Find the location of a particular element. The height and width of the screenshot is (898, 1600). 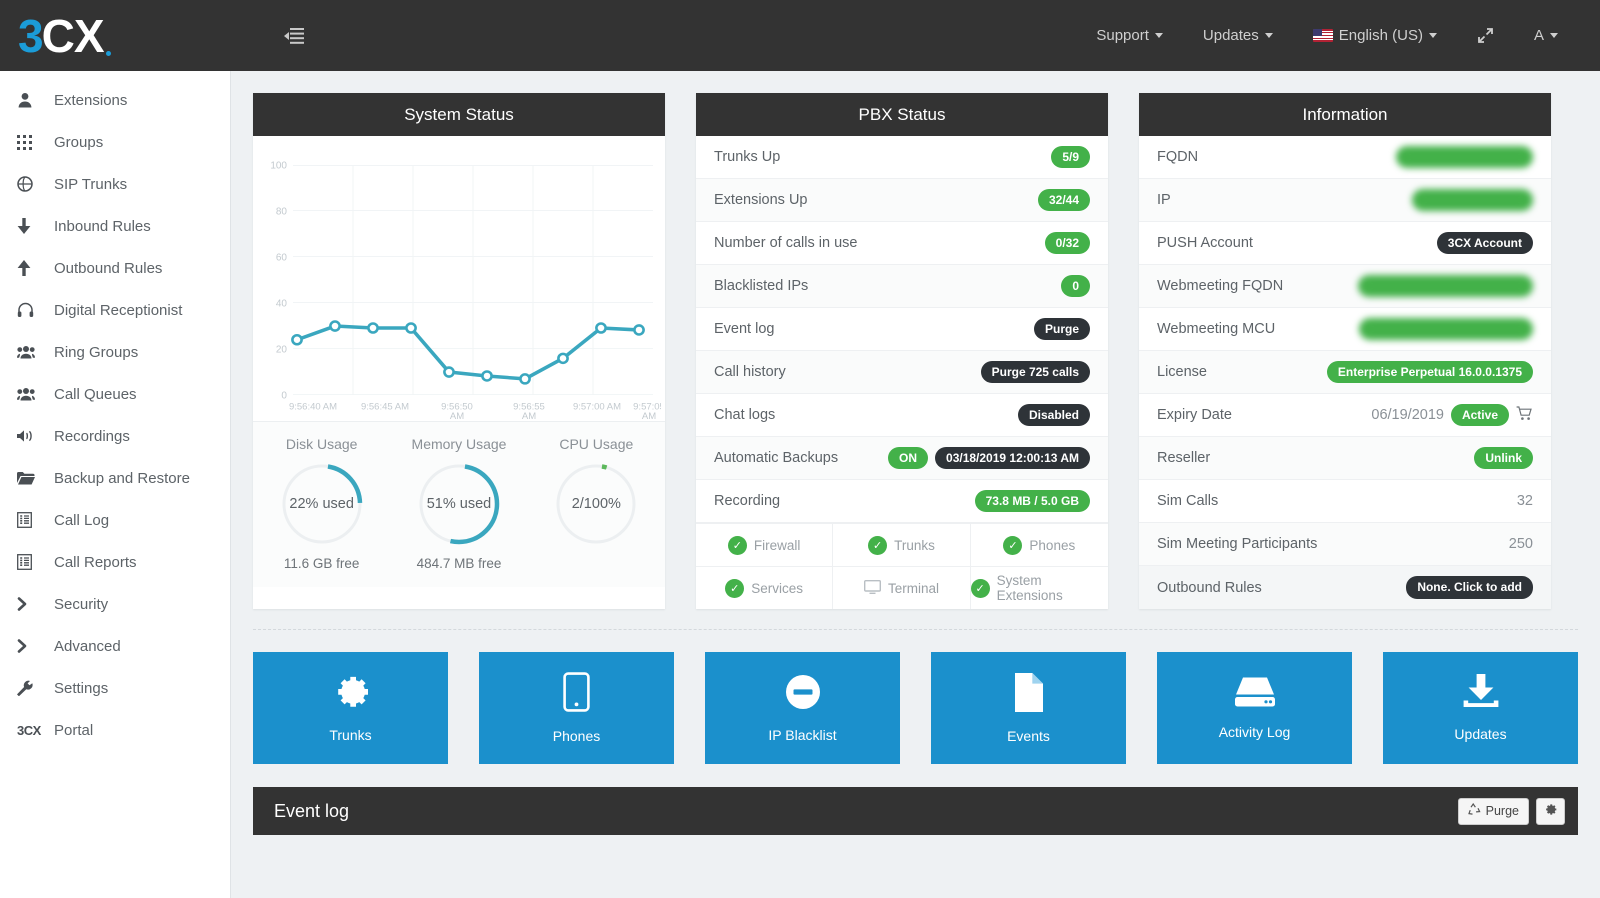

sidebar-item-call-log: Call Log is located at coordinates (115, 520).